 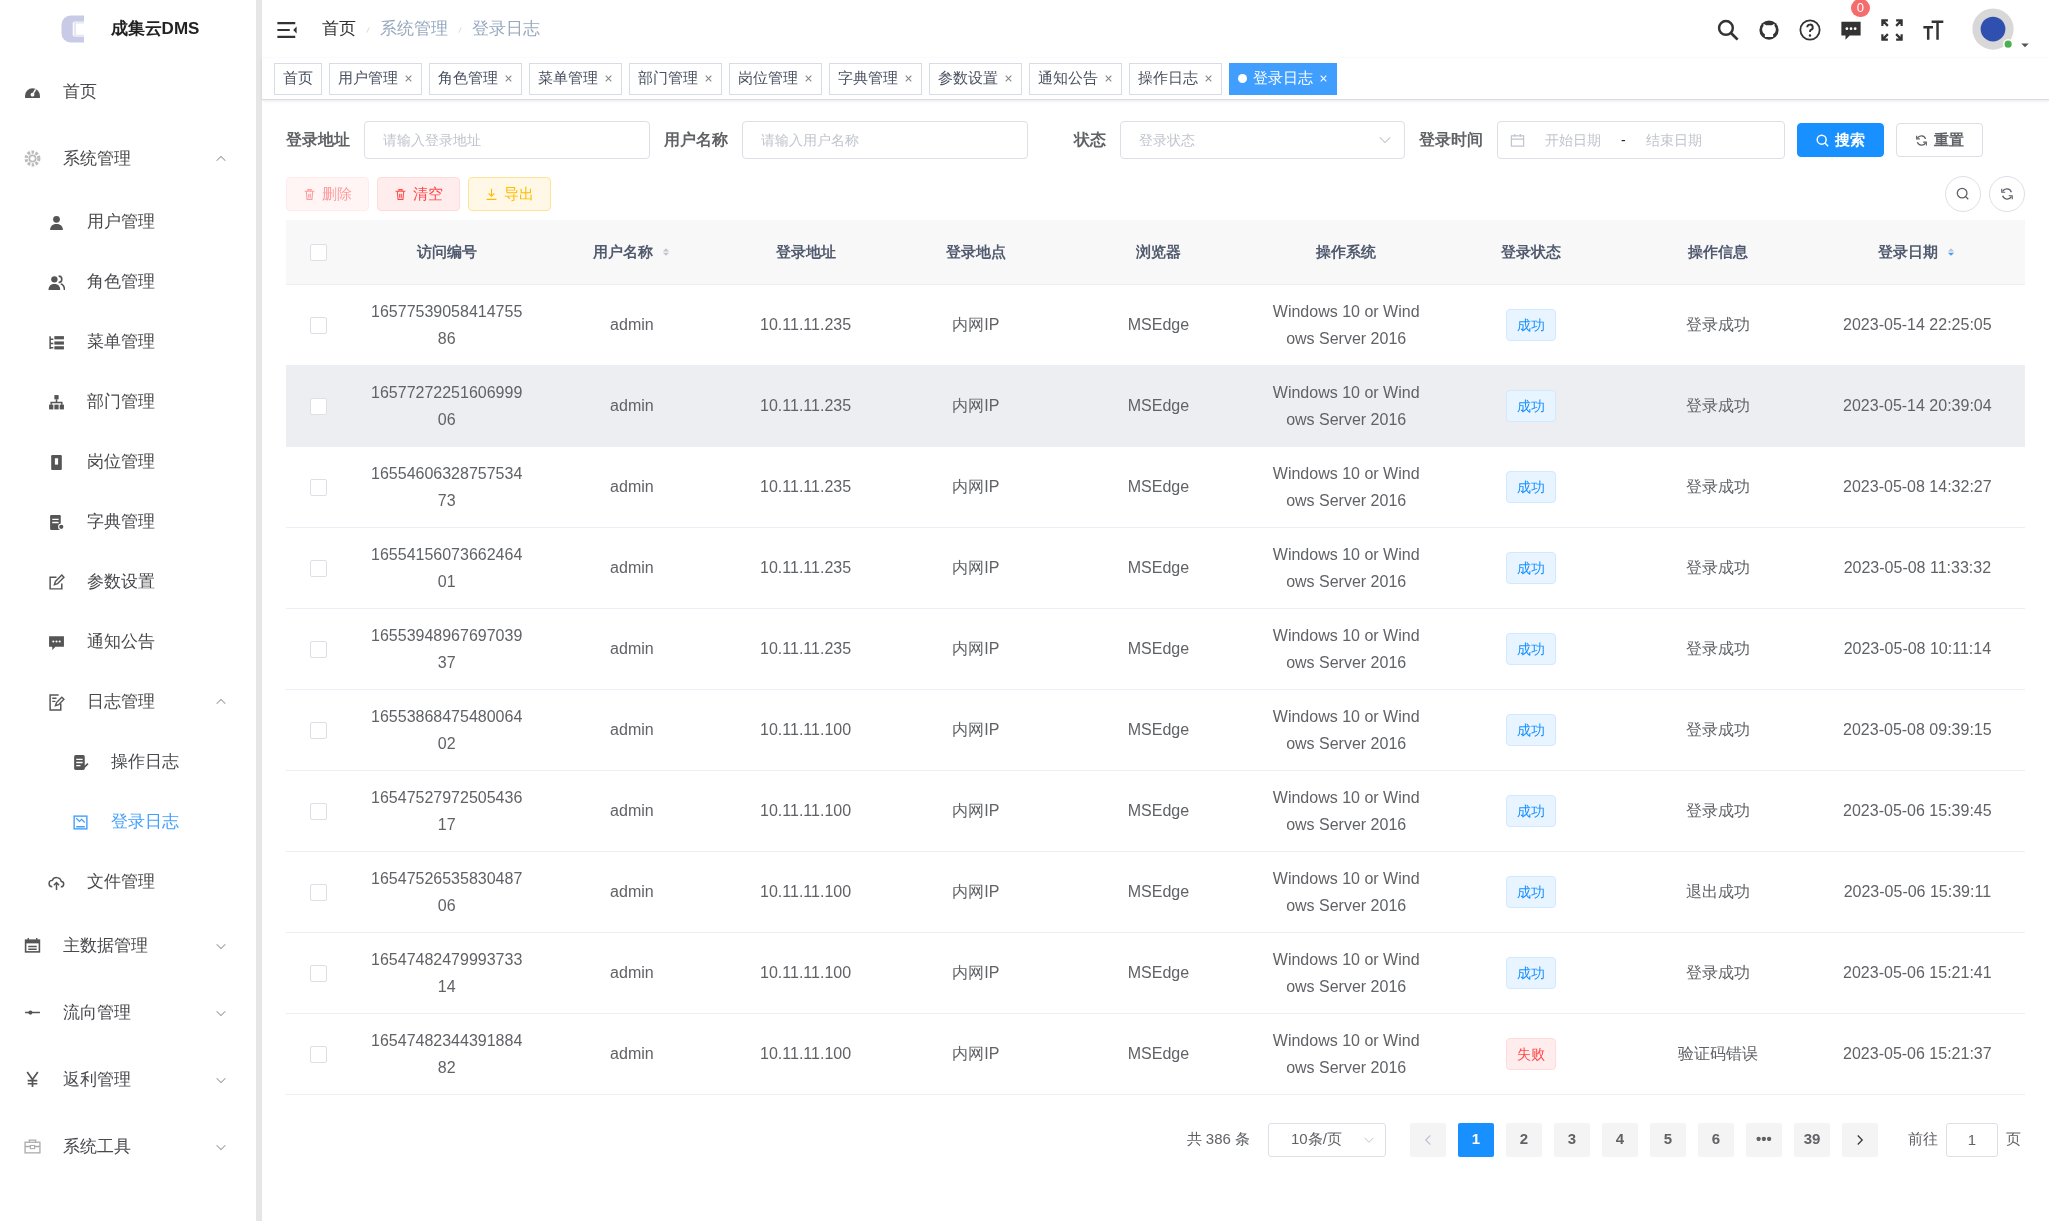 What do you see at coordinates (1764, 1139) in the screenshot?
I see `page-button: •••` at bounding box center [1764, 1139].